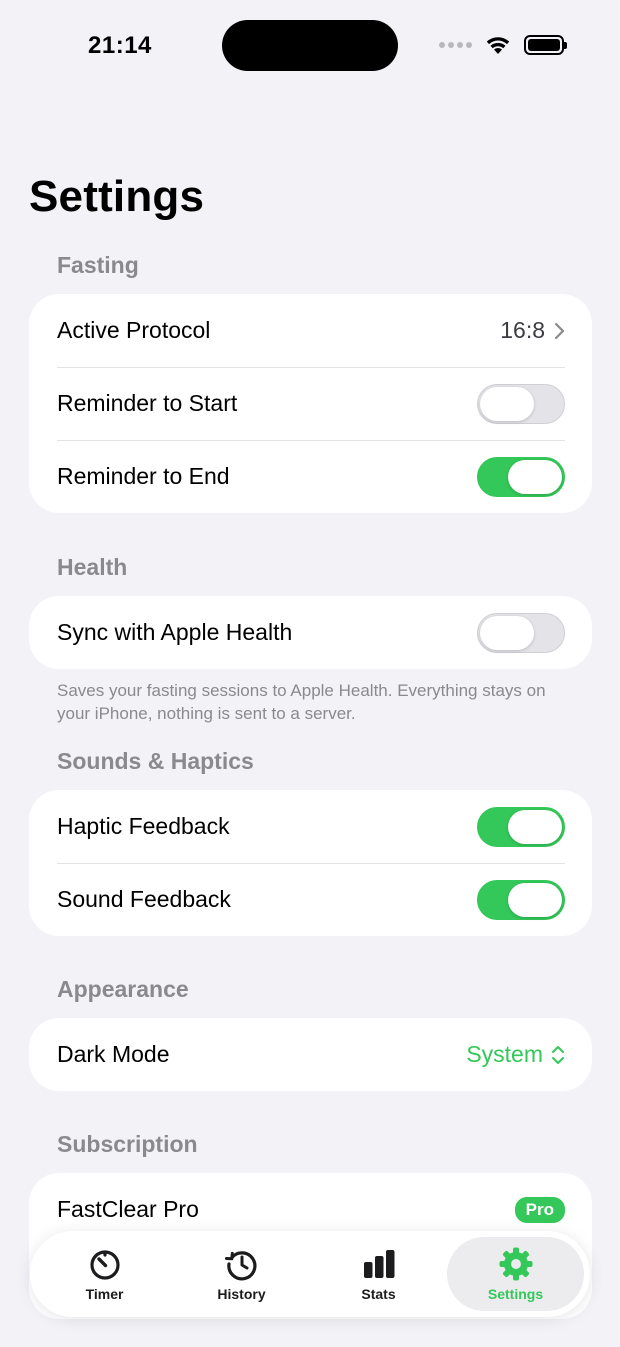  What do you see at coordinates (559, 330) in the screenshot?
I see `chevron-right-icon` at bounding box center [559, 330].